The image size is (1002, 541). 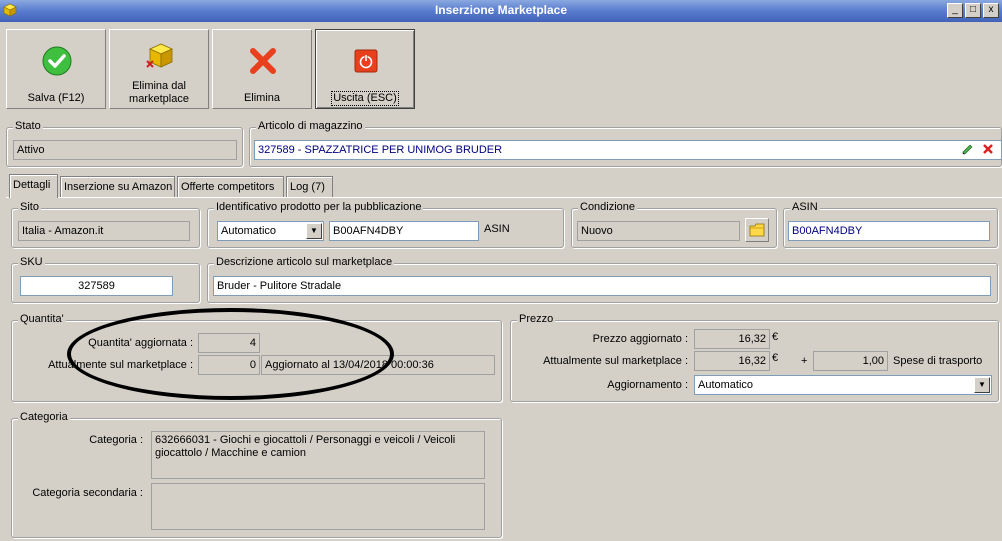 What do you see at coordinates (775, 337) in the screenshot?
I see `prezzo-currency: €` at bounding box center [775, 337].